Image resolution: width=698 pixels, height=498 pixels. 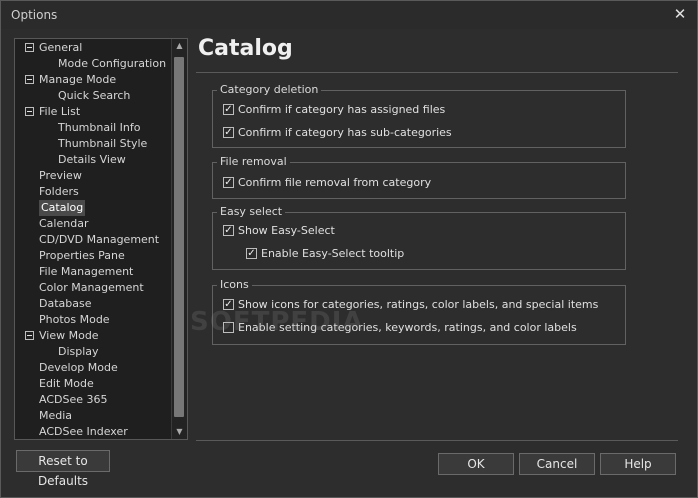 What do you see at coordinates (78, 367) in the screenshot?
I see `tree-item-label: Develop Mode` at bounding box center [78, 367].